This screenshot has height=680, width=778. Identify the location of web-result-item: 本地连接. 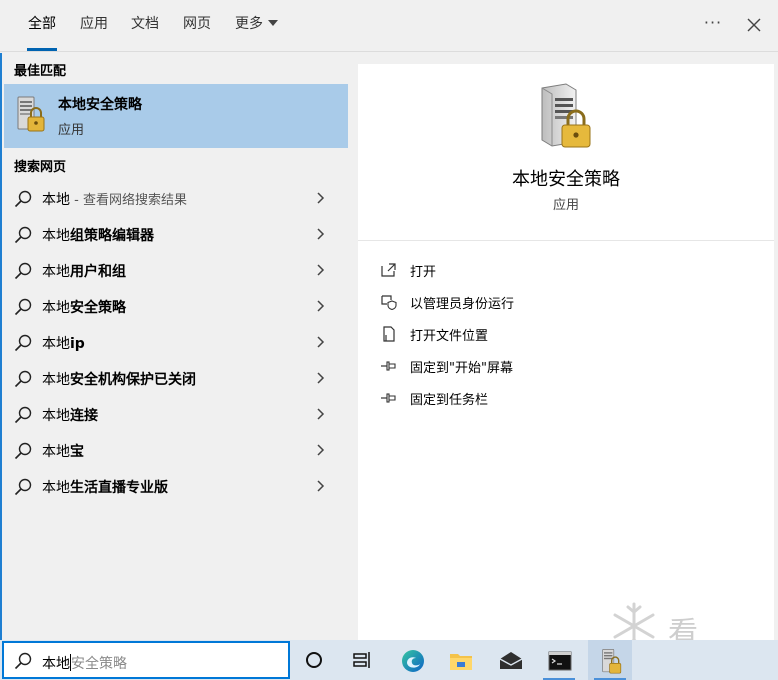
(175, 414).